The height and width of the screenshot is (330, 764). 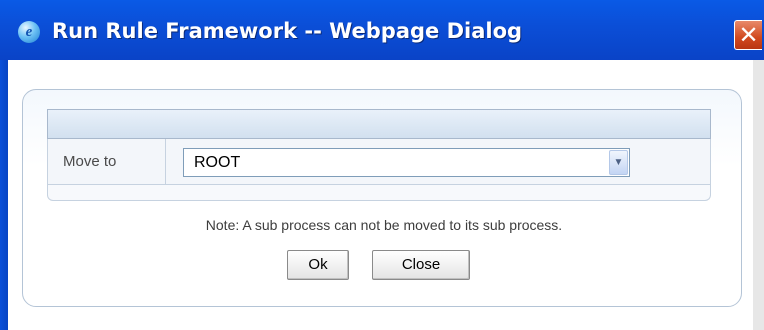 What do you see at coordinates (287, 31) in the screenshot?
I see `window-title: Run Rule Framework -- Webpage Dialog` at bounding box center [287, 31].